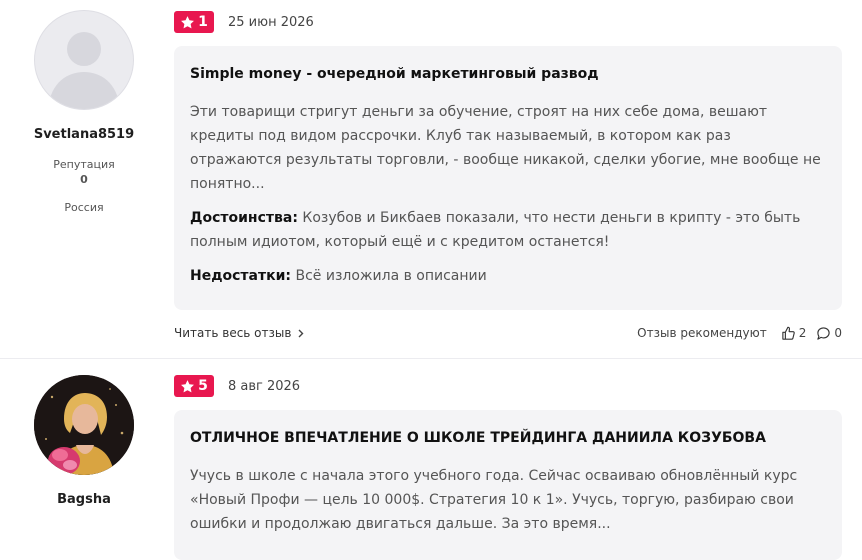 The height and width of the screenshot is (560, 862). What do you see at coordinates (702, 333) in the screenshot?
I see `recommend-label: Отзыв рекомендуют` at bounding box center [702, 333].